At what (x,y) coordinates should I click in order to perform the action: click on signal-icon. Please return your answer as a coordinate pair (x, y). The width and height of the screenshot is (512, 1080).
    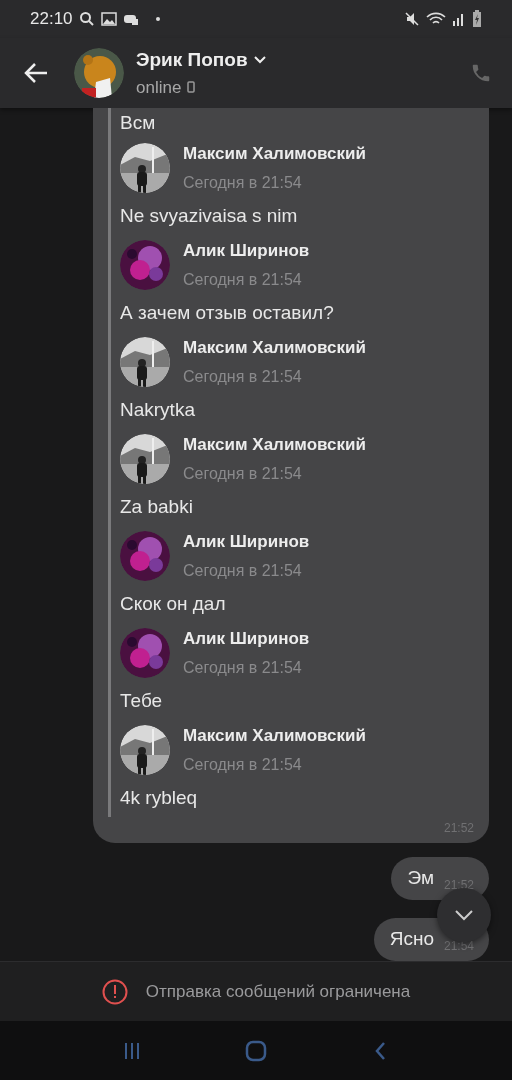
    Looking at the image, I should click on (459, 19).